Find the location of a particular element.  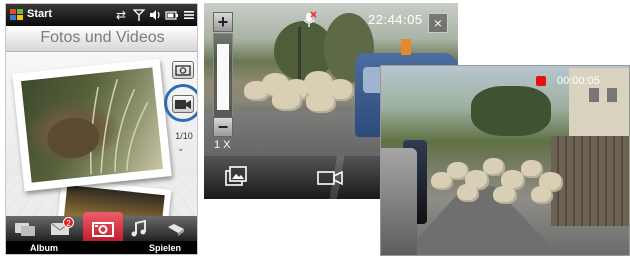

gallery-icon is located at coordinates (236, 177).